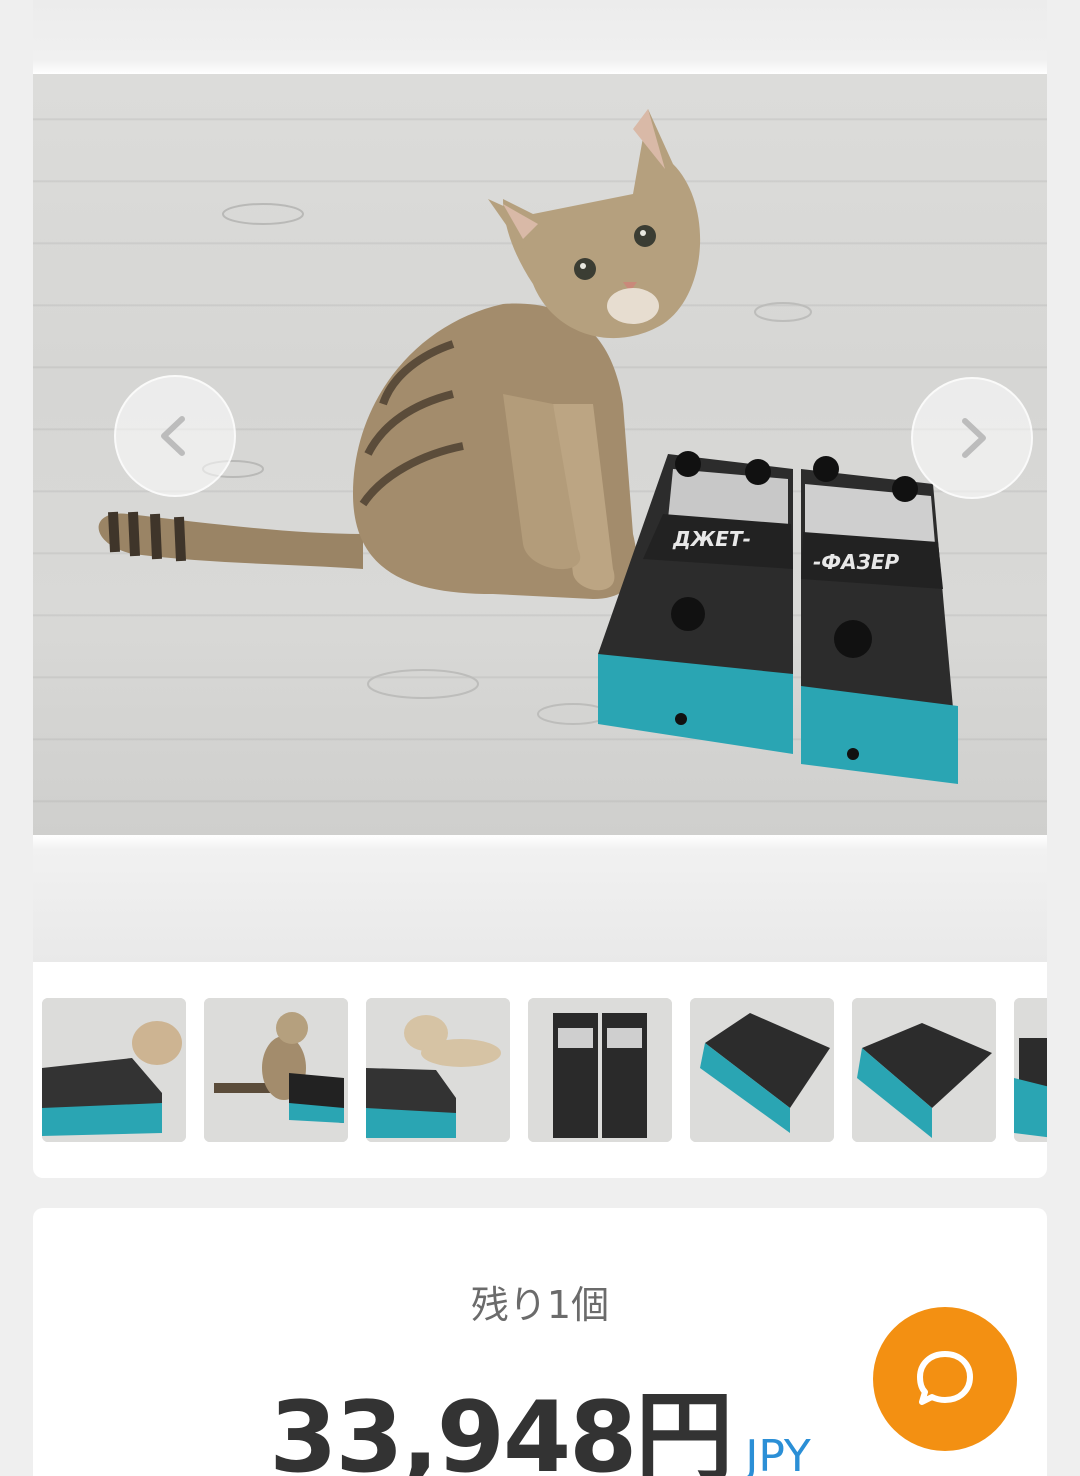 This screenshot has width=1080, height=1476. I want to click on chat-bubble-icon, so click(945, 1378).